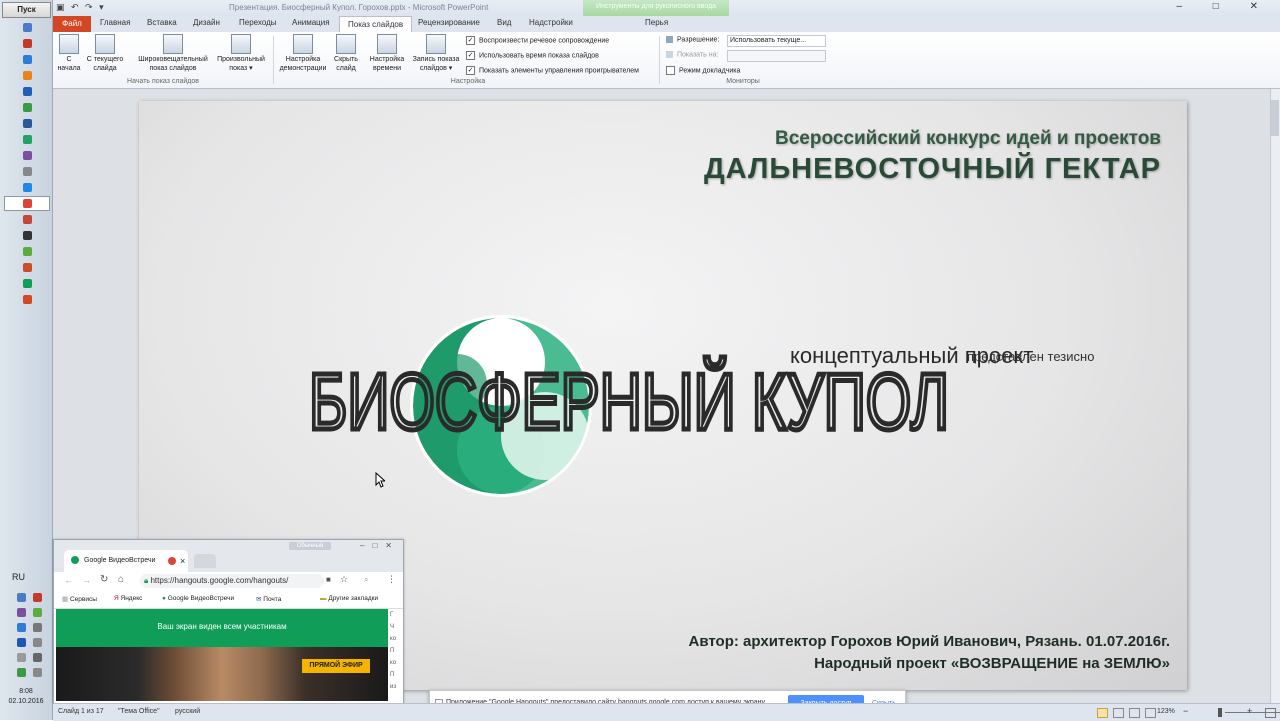 The width and height of the screenshot is (1280, 721). Describe the element at coordinates (198, 598) in the screenshot. I see `bookmark-hangouts: ● Google ВидеоВстречи` at that location.